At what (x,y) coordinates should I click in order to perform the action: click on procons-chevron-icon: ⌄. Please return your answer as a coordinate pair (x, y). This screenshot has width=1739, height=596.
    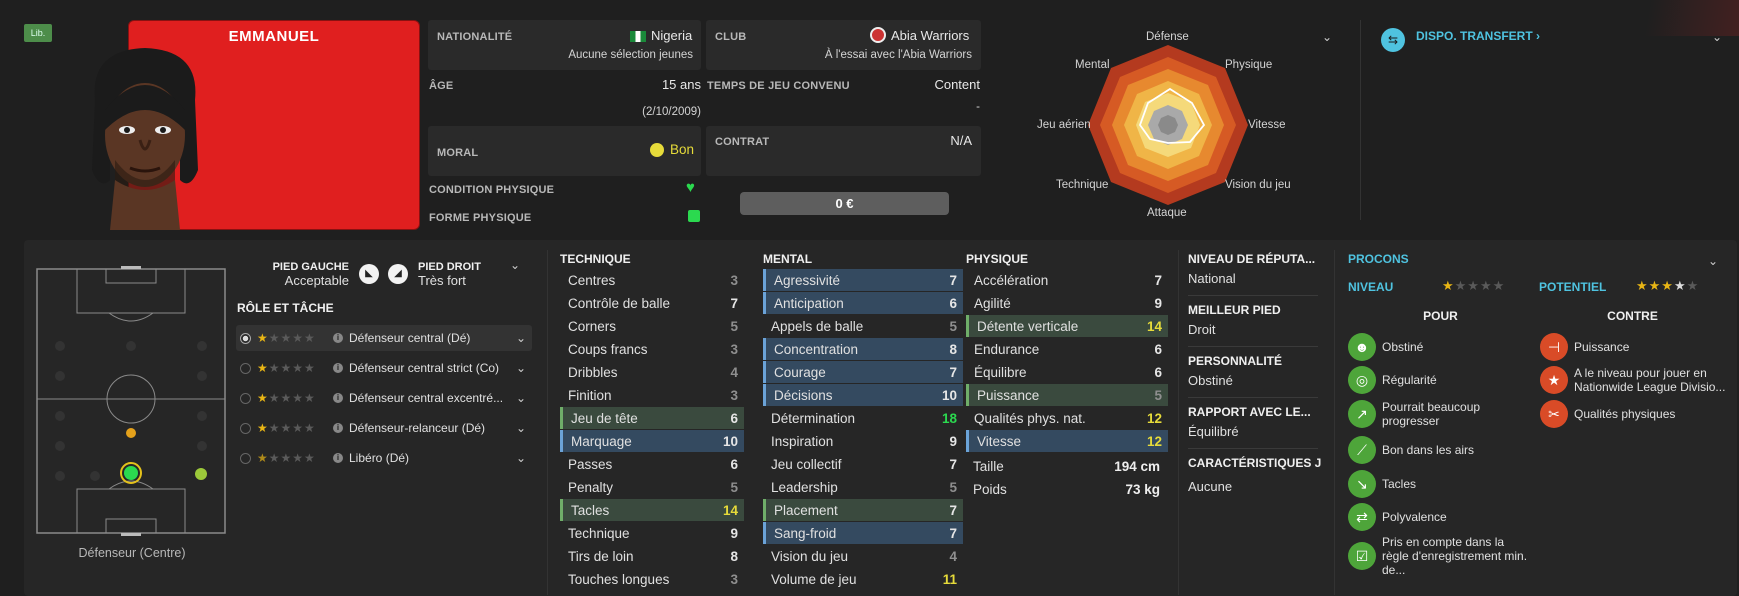
    Looking at the image, I should click on (1713, 261).